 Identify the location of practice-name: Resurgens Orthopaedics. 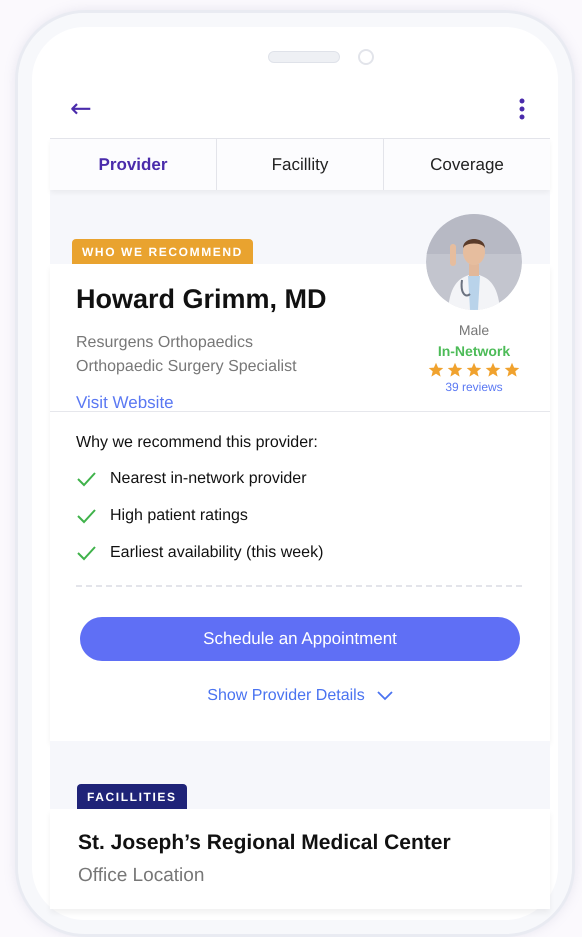
(165, 343).